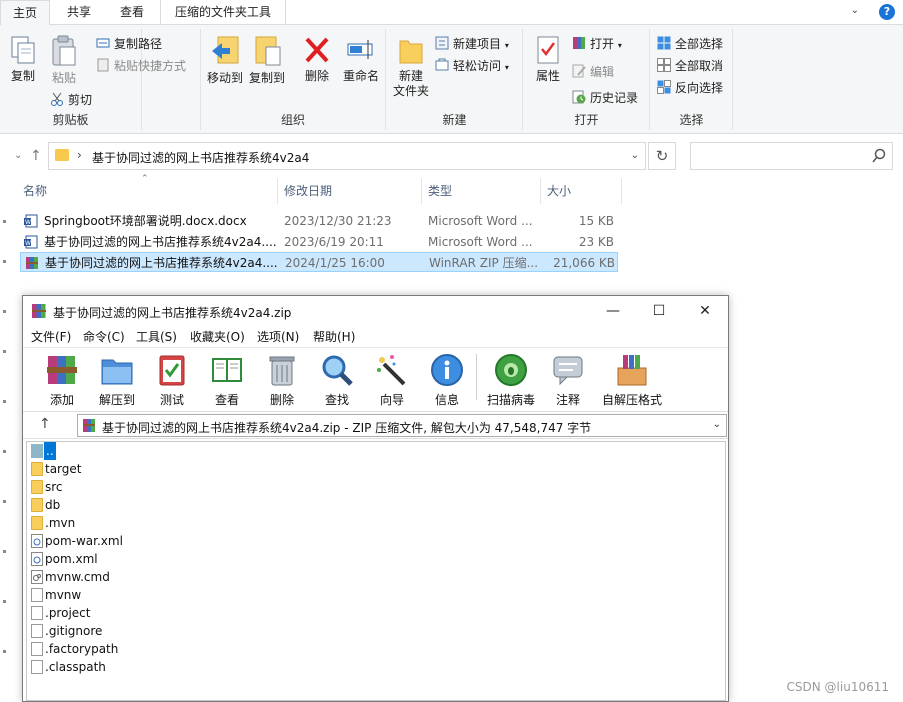 This screenshot has height=702, width=903. I want to click on chevron-down-icon: ⌄, so click(717, 424).